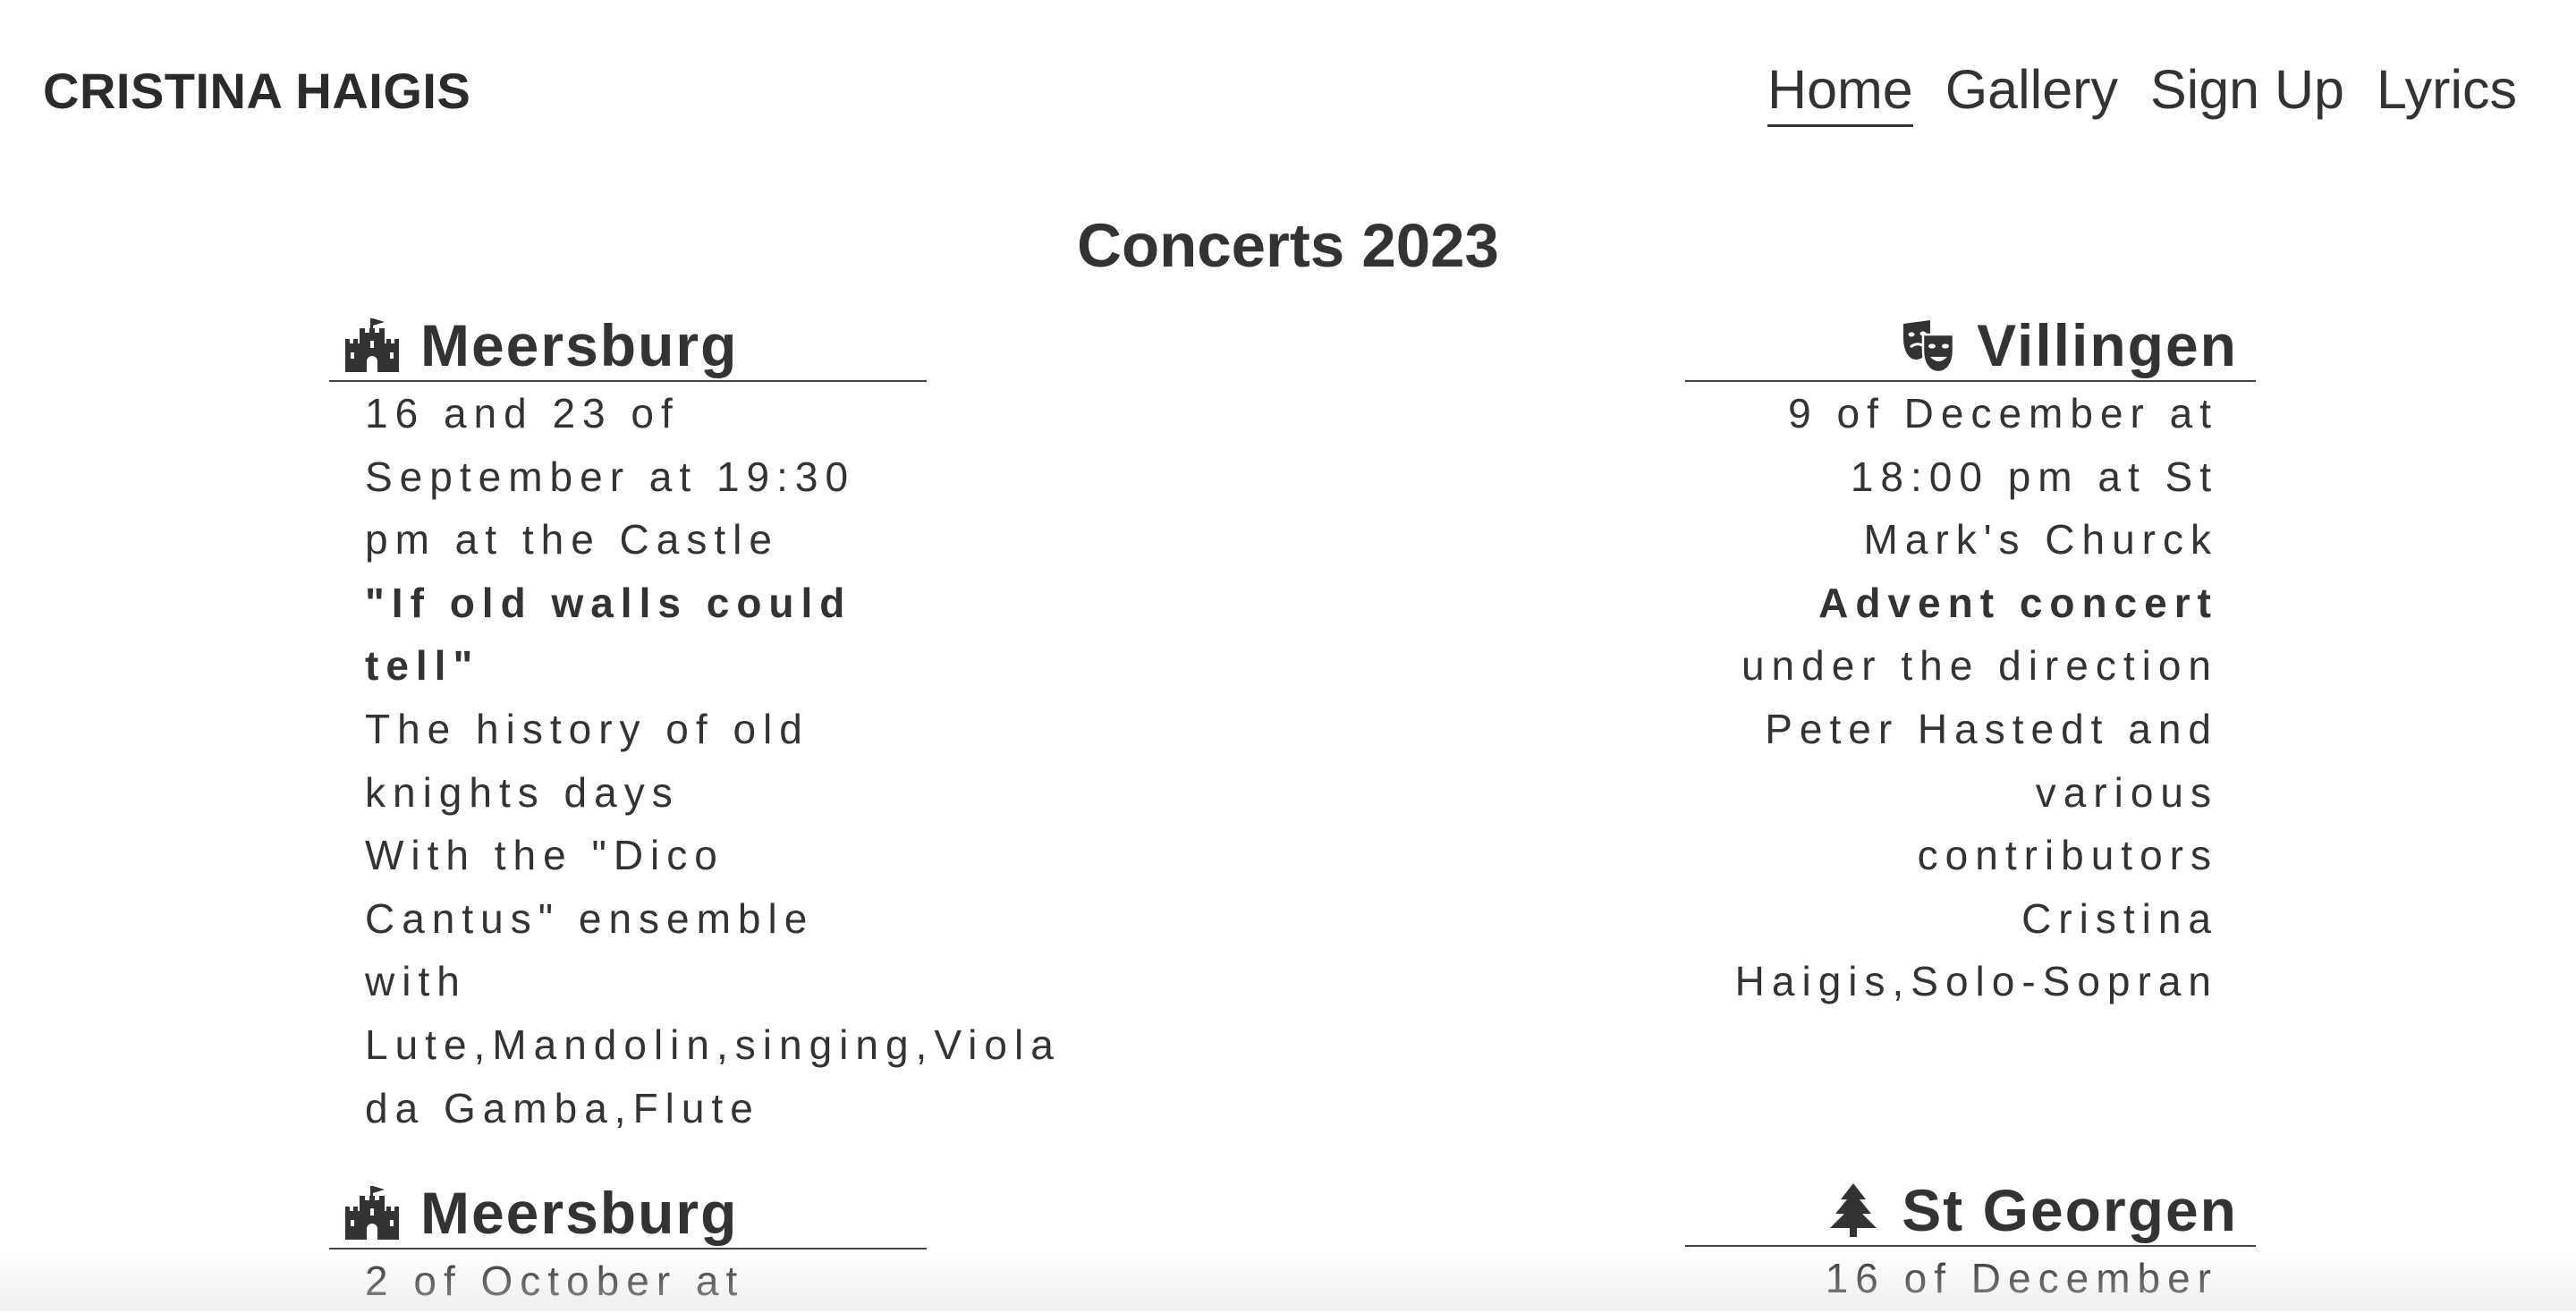 This screenshot has height=1313, width=2576. I want to click on concert-details: 2 of October at, so click(628, 1281).